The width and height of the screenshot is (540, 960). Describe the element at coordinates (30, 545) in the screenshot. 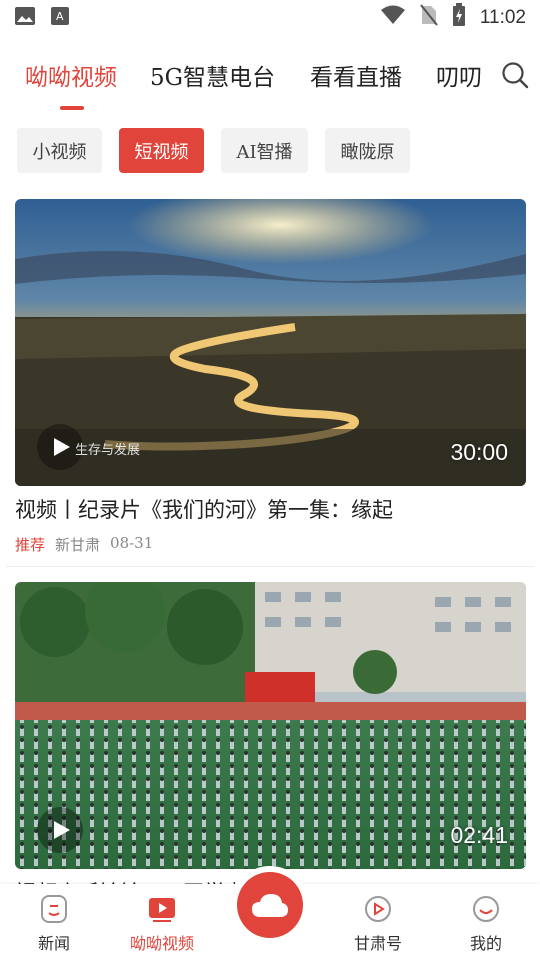

I see `recommend-tag: 推荐` at that location.